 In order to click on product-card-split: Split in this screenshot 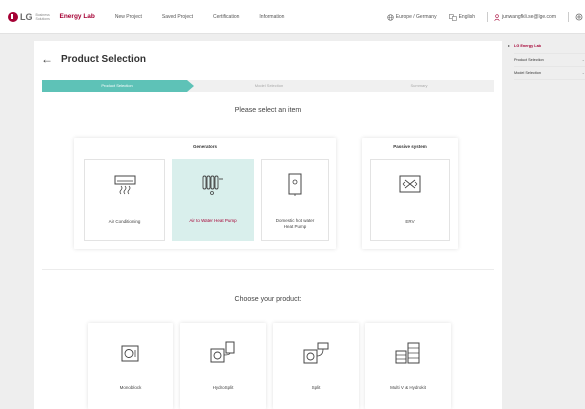, I will do `click(316, 366)`.